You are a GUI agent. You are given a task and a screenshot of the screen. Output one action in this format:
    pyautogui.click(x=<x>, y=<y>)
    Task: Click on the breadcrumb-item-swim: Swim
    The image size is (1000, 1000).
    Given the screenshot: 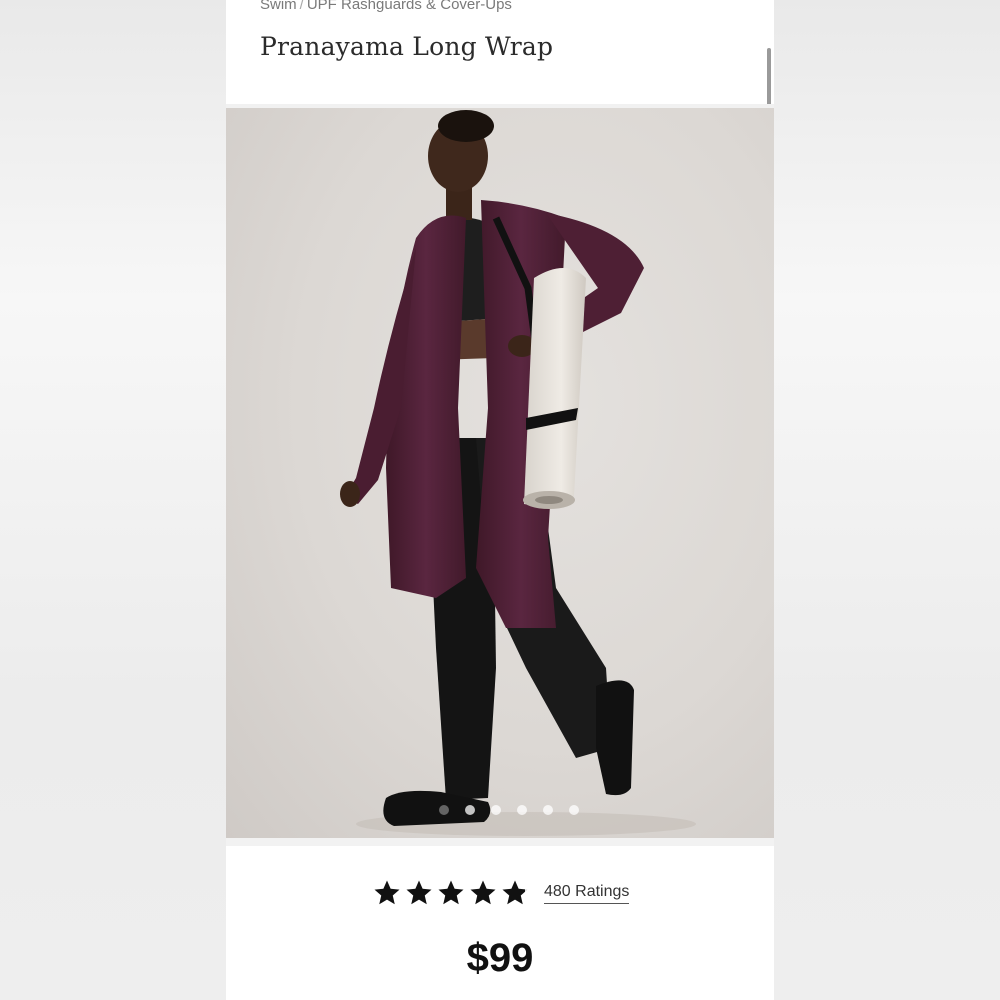 What is the action you would take?
    pyautogui.click(x=278, y=6)
    